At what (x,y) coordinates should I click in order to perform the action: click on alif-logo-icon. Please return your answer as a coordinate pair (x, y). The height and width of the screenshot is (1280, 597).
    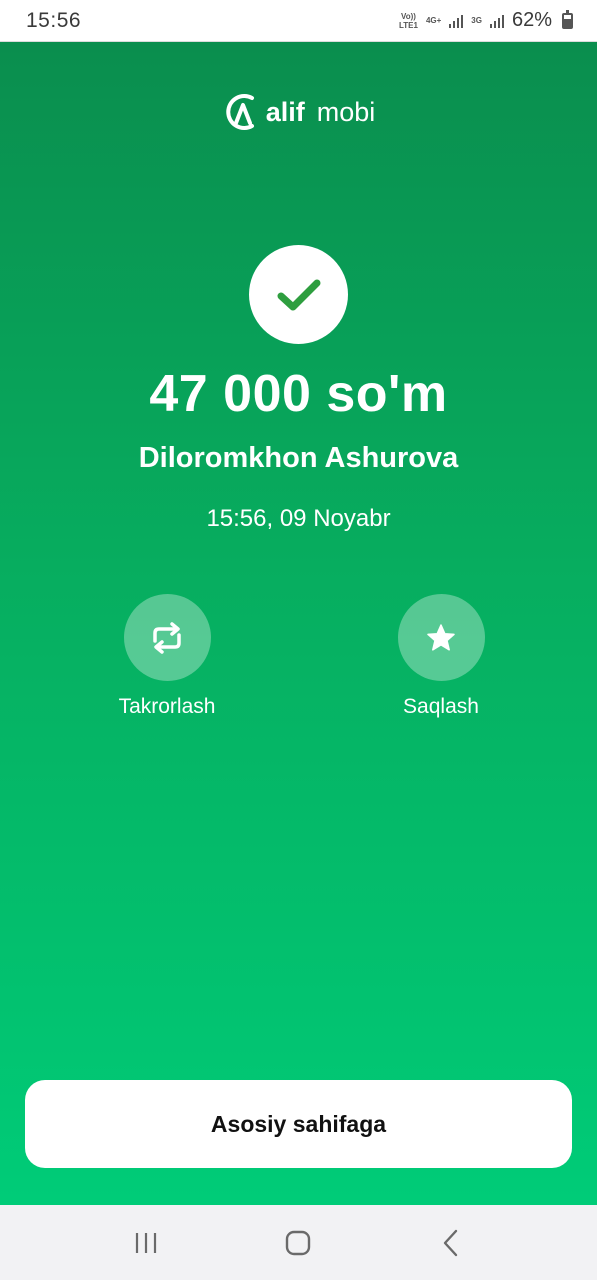
    Looking at the image, I should click on (239, 112).